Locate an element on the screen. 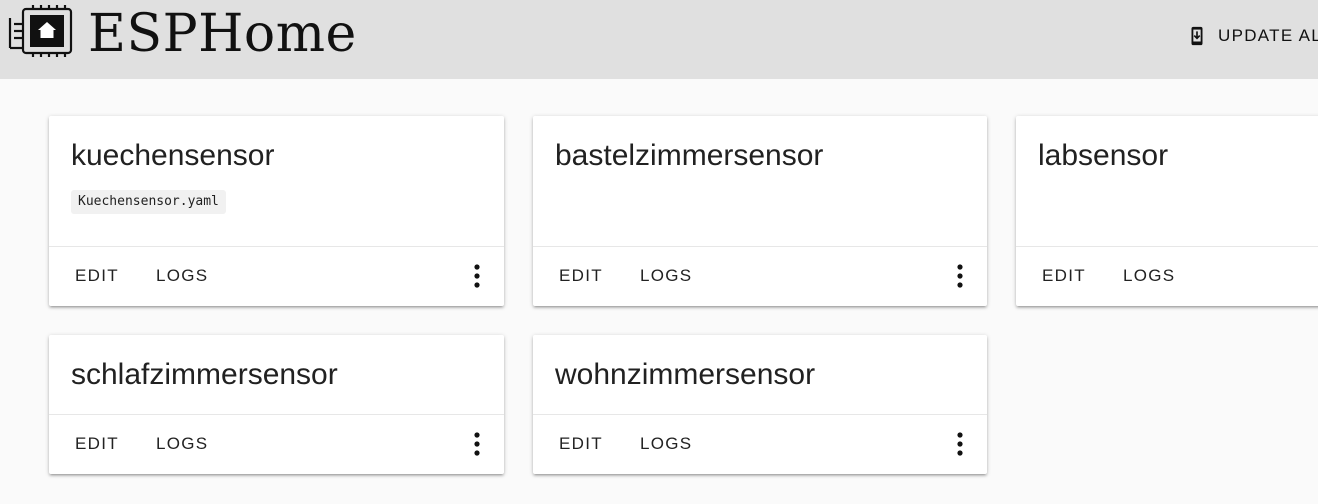  device-name: kuechensensor is located at coordinates (173, 155).